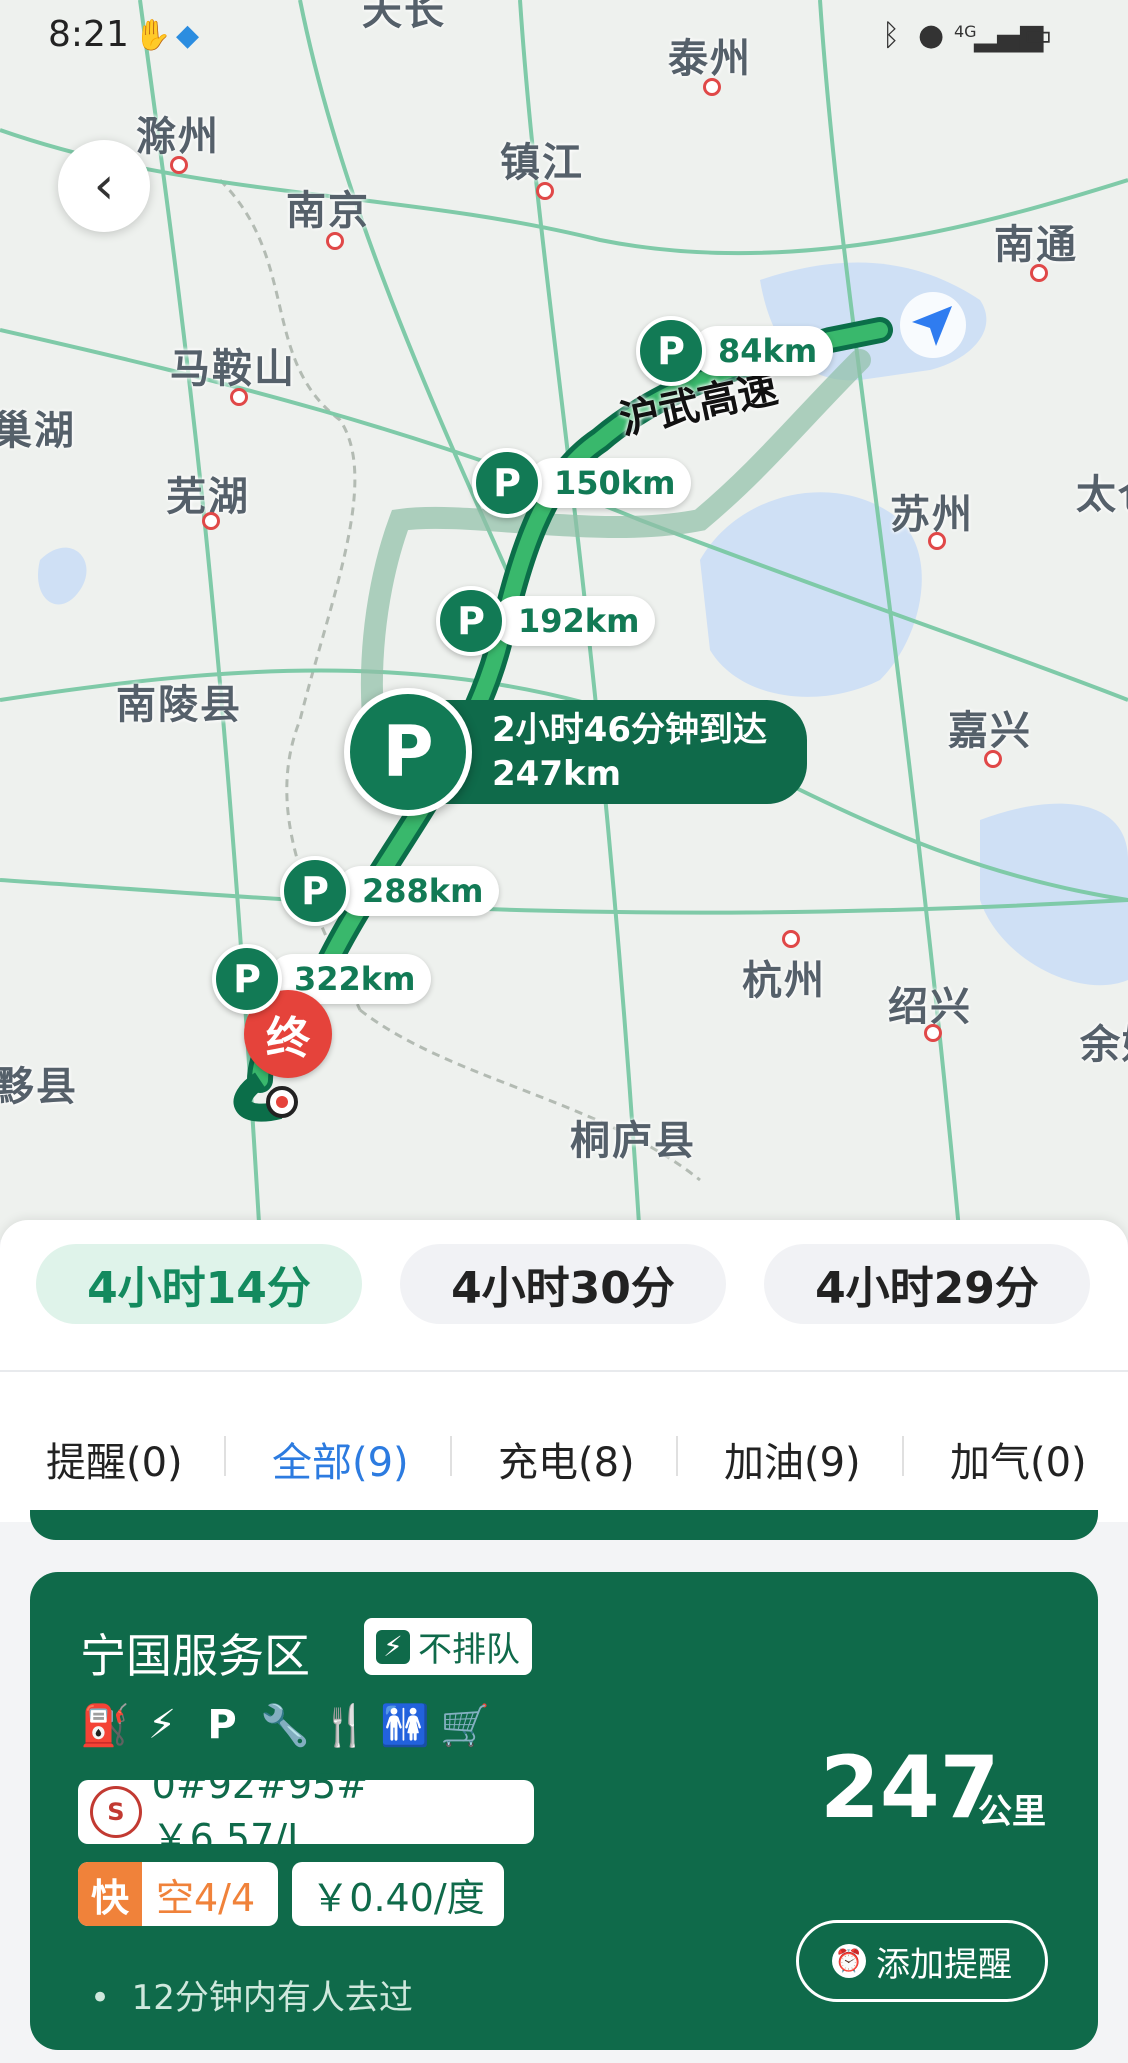 The image size is (1128, 2063). What do you see at coordinates (990, 731) in the screenshot?
I see `city-label: 嘉兴` at bounding box center [990, 731].